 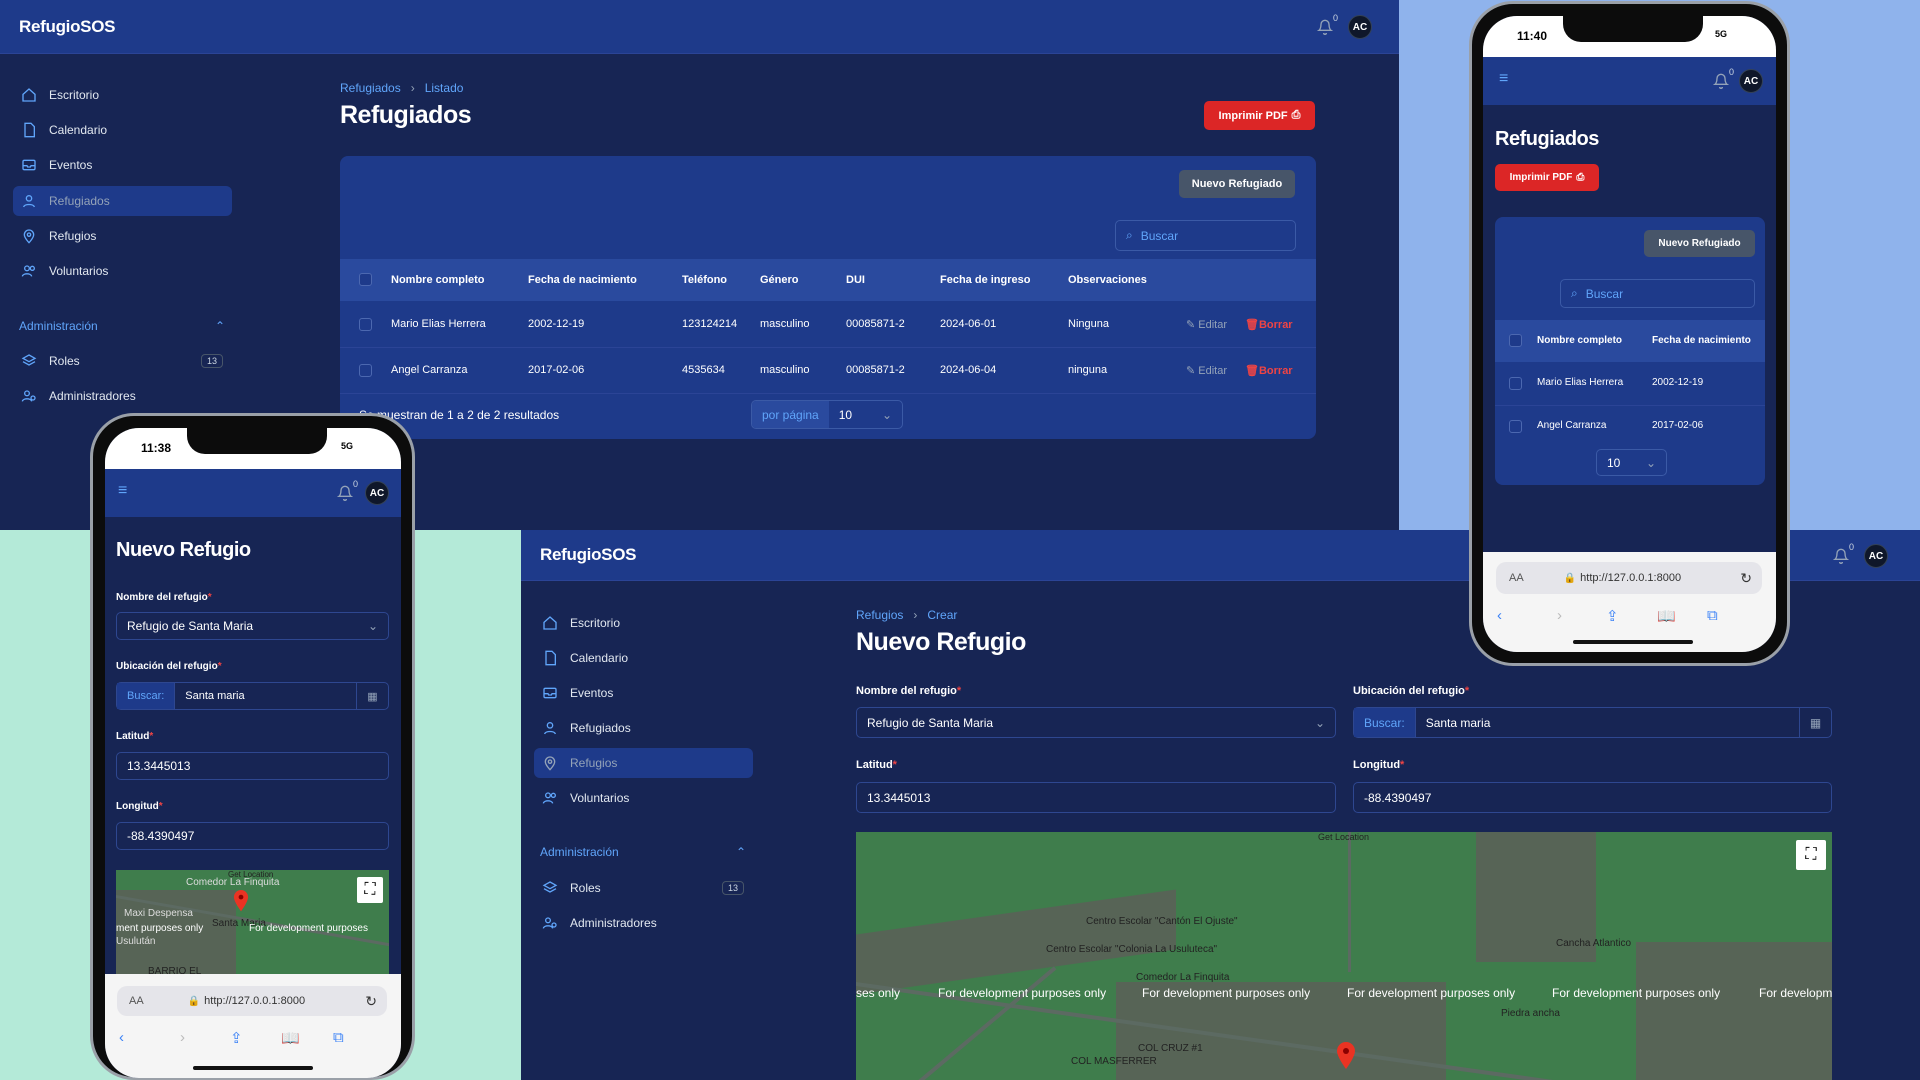 I want to click on column-header: Fecha de ingreso, so click(x=985, y=280).